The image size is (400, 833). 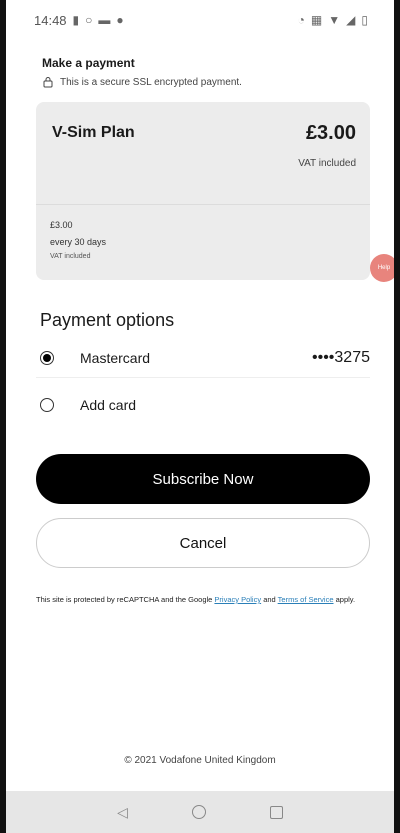 I want to click on help-floating-button: Help, so click(x=382, y=268).